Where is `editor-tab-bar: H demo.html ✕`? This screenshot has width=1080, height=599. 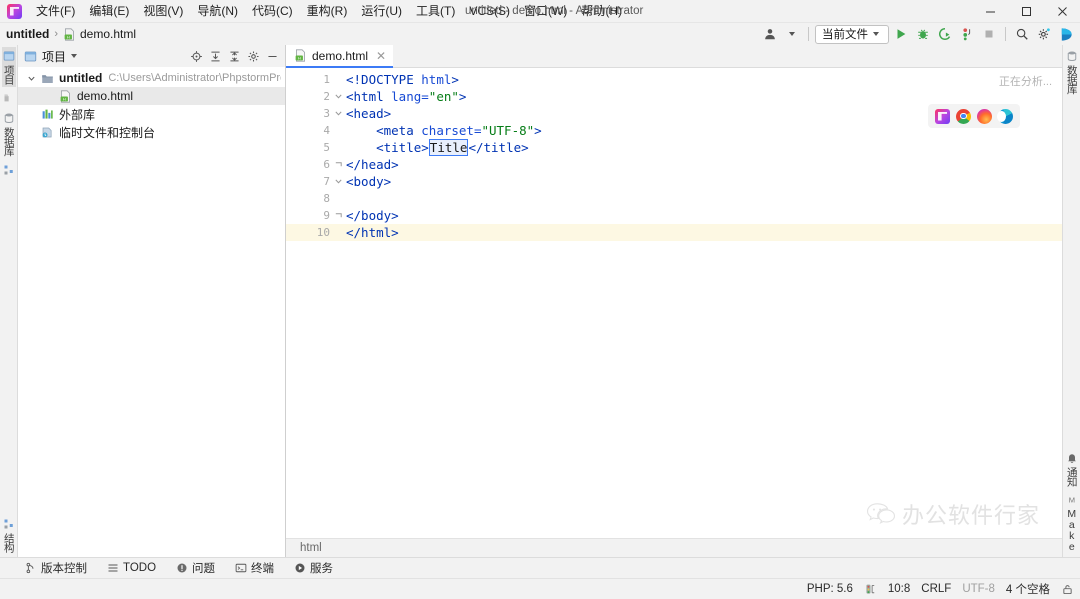 editor-tab-bar: H demo.html ✕ is located at coordinates (674, 56).